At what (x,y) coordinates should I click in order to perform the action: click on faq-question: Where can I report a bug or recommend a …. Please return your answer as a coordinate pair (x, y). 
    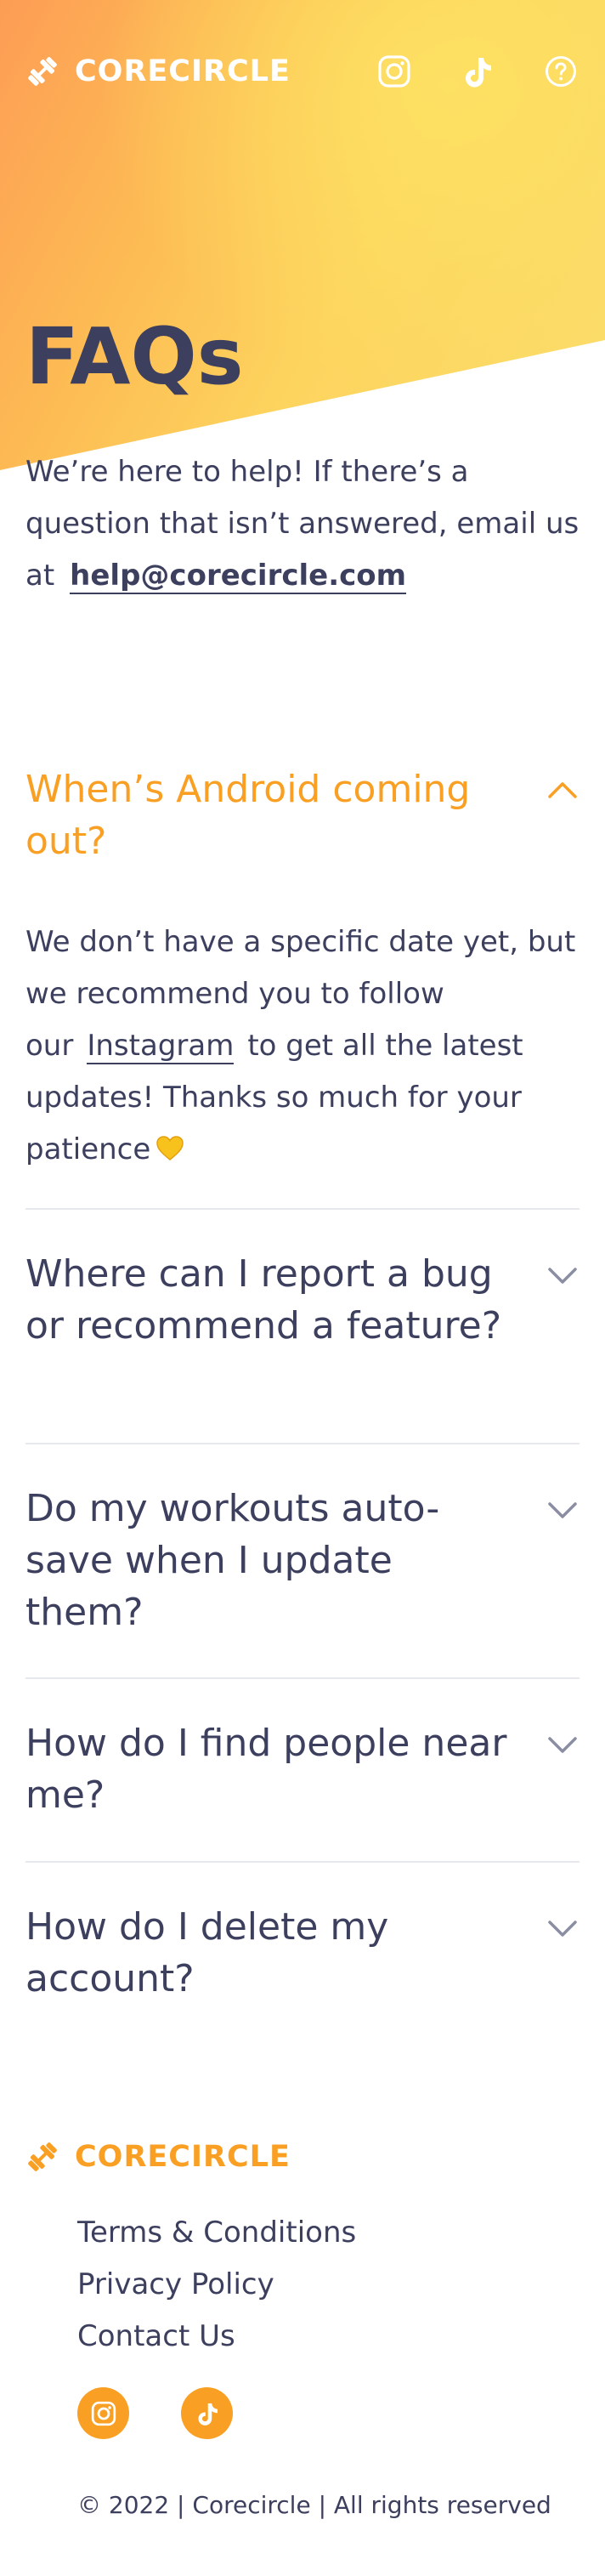
    Looking at the image, I should click on (263, 1300).